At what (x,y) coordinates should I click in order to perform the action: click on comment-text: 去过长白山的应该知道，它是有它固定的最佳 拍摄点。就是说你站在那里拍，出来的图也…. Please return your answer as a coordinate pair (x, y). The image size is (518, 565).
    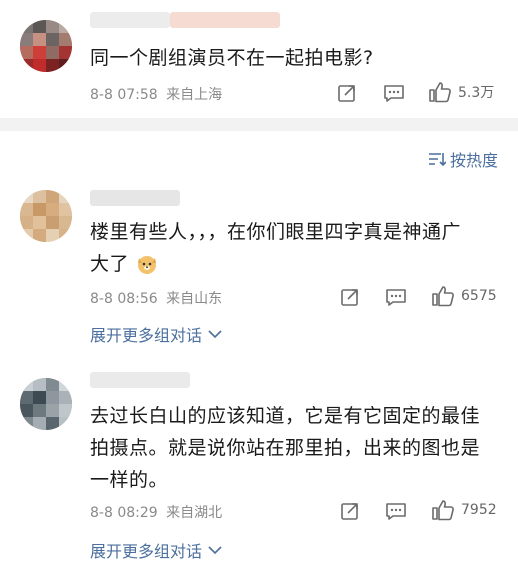
    Looking at the image, I should click on (300, 448).